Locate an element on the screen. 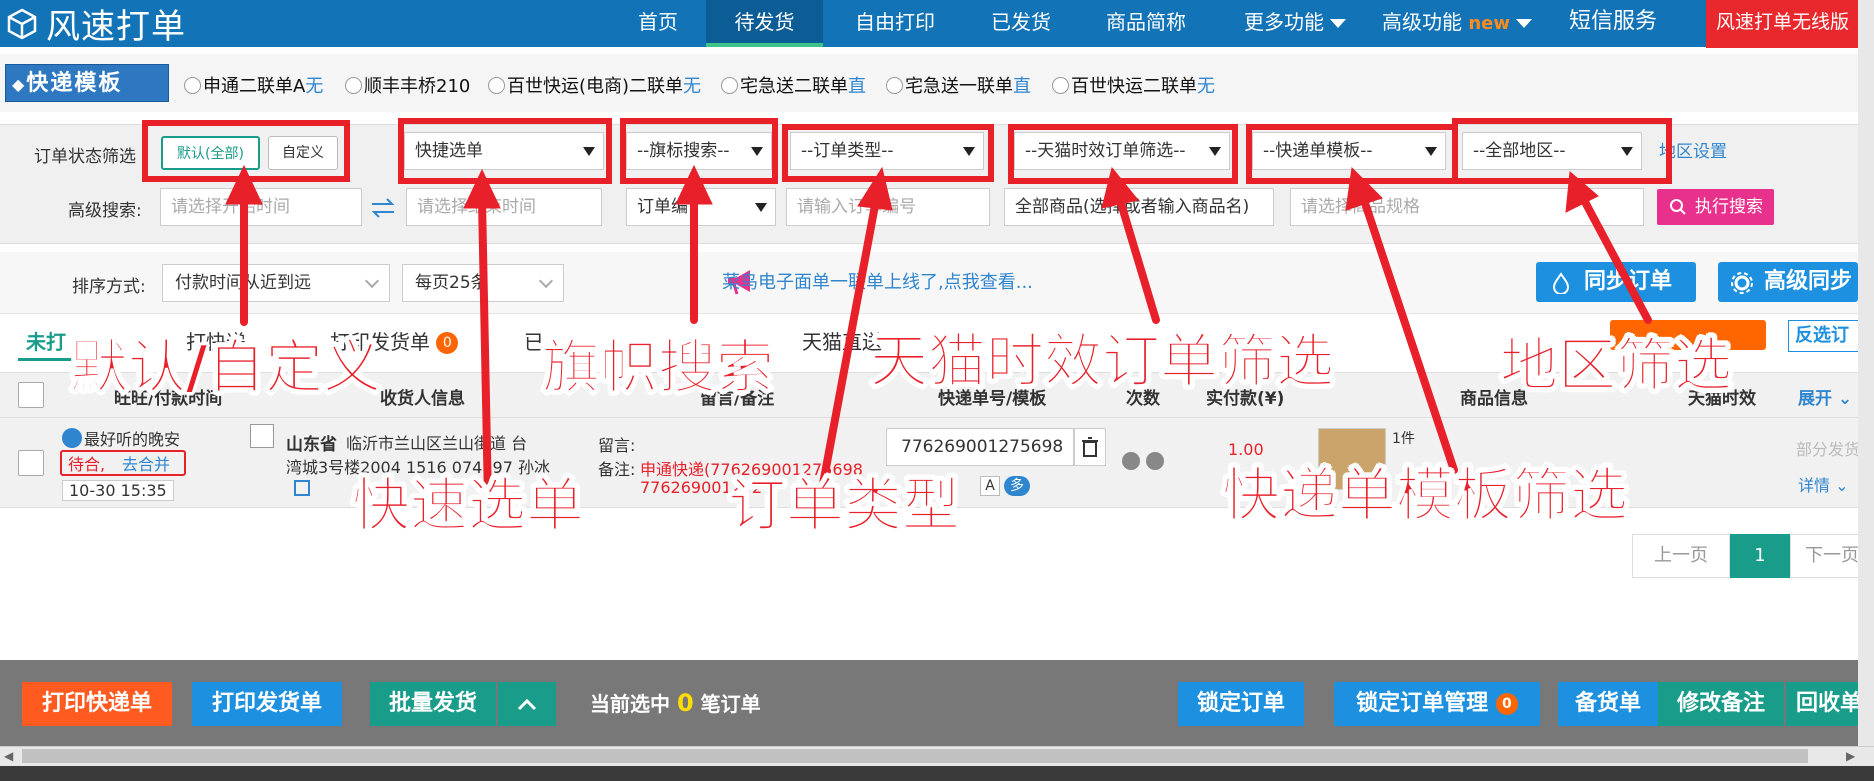 The height and width of the screenshot is (781, 1874). merge-link: 去合并 is located at coordinates (146, 463).